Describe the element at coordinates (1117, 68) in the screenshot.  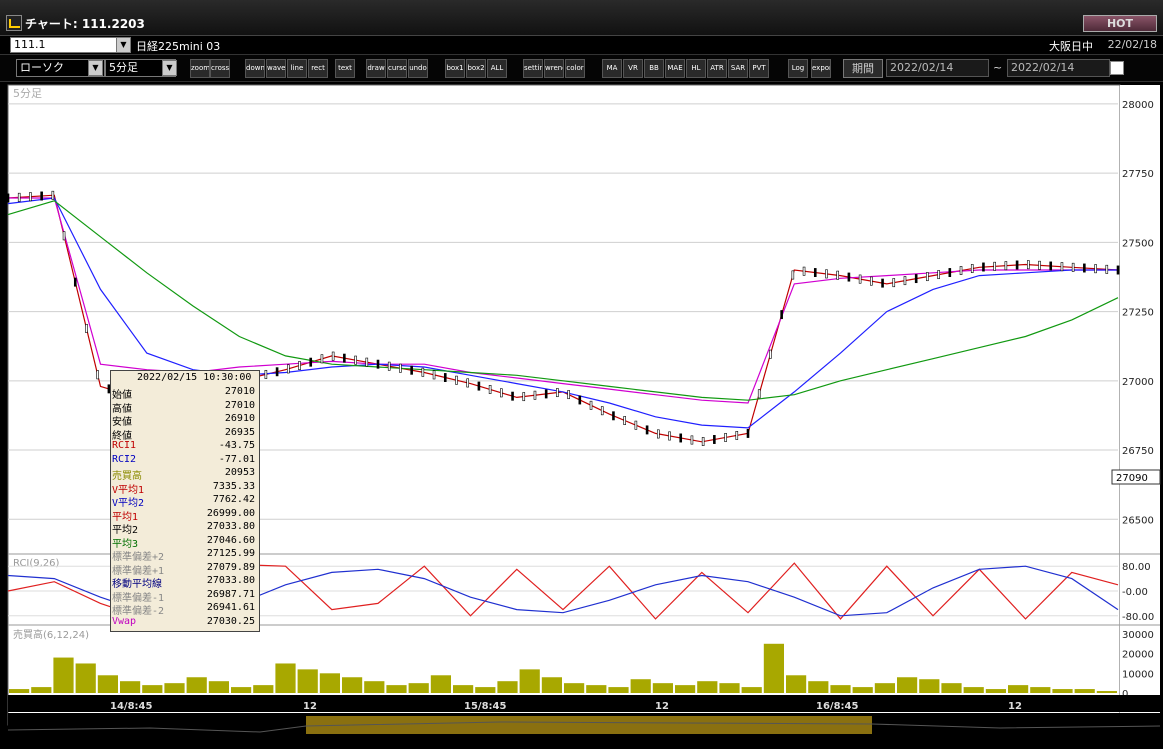
I see `date-range-checkbox` at that location.